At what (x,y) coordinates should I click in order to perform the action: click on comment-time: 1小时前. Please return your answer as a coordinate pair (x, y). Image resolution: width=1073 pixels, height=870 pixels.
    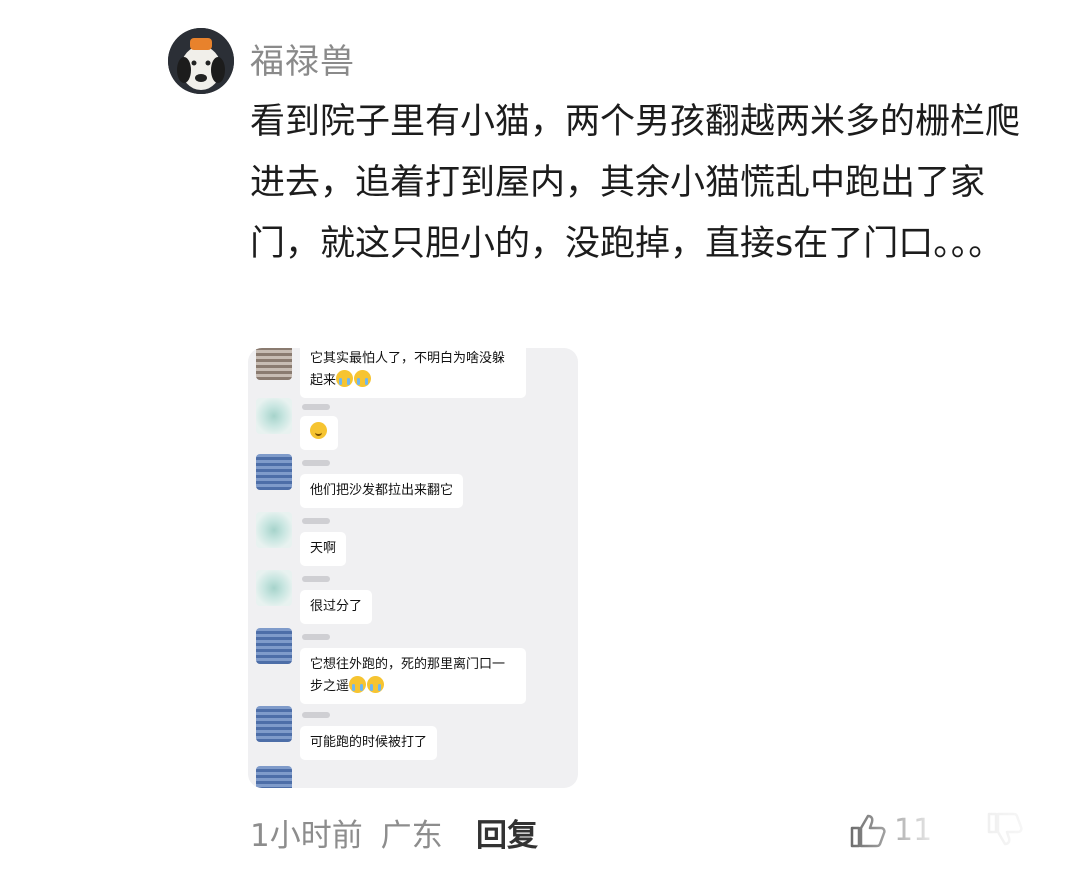
    Looking at the image, I should click on (306, 836).